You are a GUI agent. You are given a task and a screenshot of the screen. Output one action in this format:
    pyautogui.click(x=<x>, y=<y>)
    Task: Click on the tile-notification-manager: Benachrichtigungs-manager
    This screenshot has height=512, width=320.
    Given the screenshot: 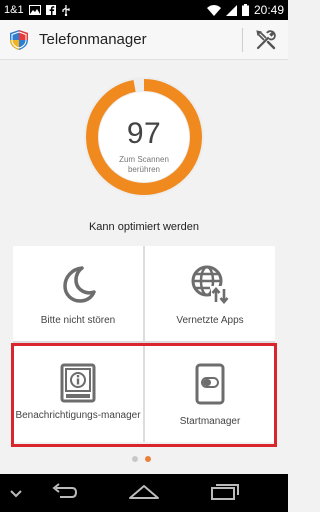 What is the action you would take?
    pyautogui.click(x=78, y=392)
    